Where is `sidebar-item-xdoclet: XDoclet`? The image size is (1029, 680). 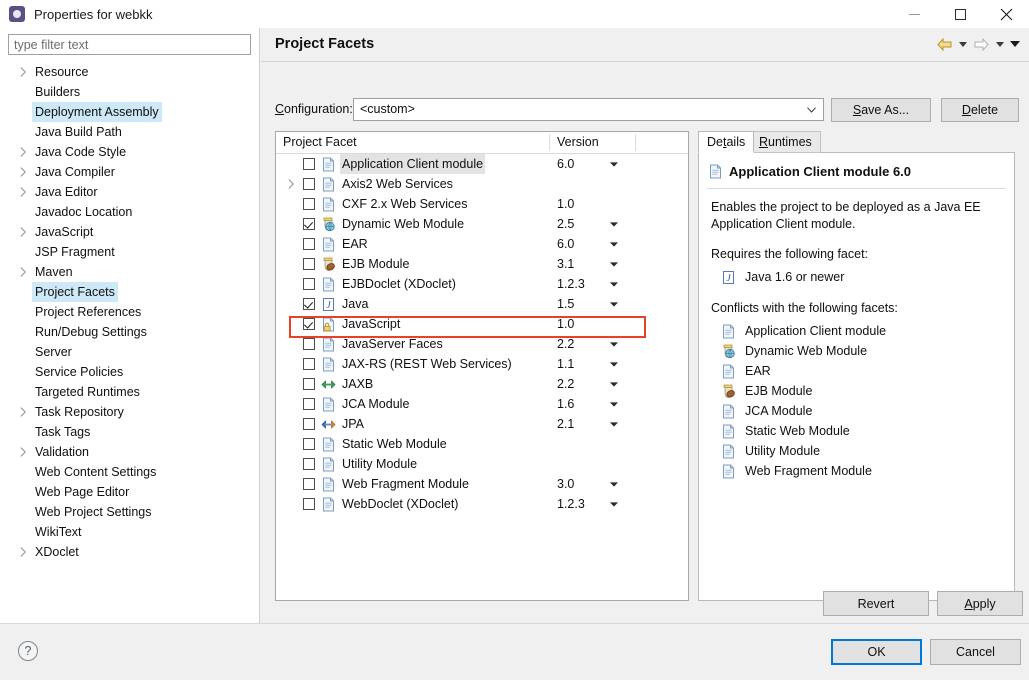
sidebar-item-xdoclet: XDoclet is located at coordinates (129, 552).